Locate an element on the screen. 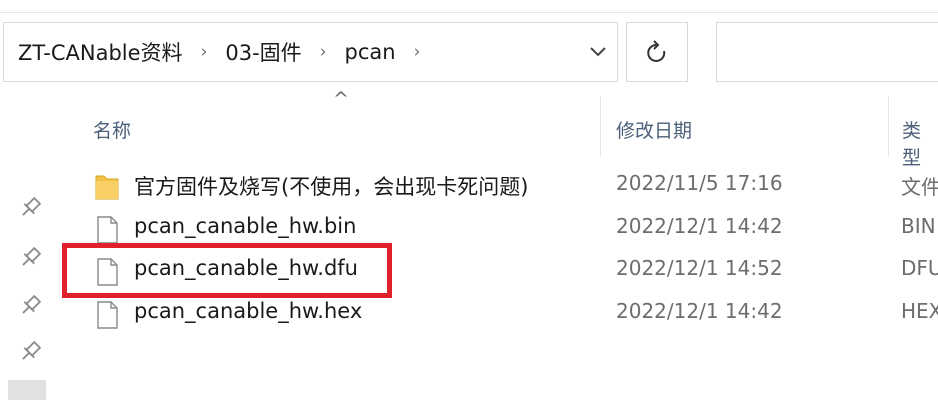  window-top-edge is located at coordinates (469, 6).